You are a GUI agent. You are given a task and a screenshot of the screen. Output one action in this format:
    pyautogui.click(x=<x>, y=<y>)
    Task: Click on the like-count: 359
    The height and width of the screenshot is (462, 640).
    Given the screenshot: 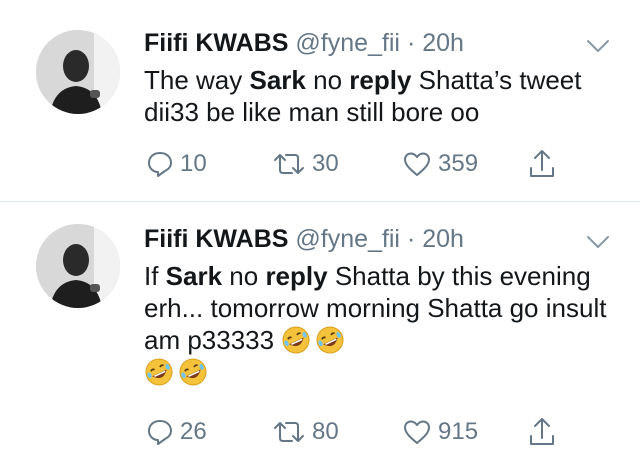 What is the action you would take?
    pyautogui.click(x=458, y=163)
    